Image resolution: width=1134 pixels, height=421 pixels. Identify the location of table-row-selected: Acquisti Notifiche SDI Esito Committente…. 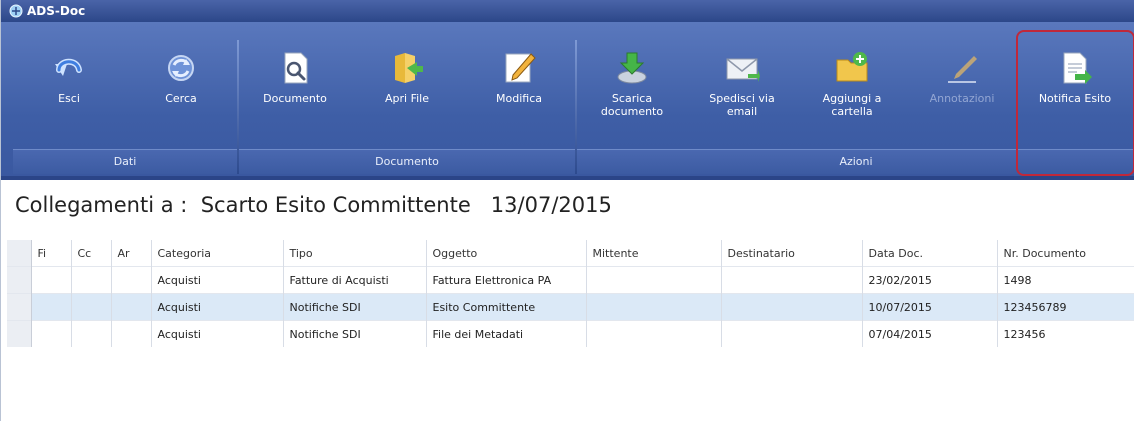
(570, 307).